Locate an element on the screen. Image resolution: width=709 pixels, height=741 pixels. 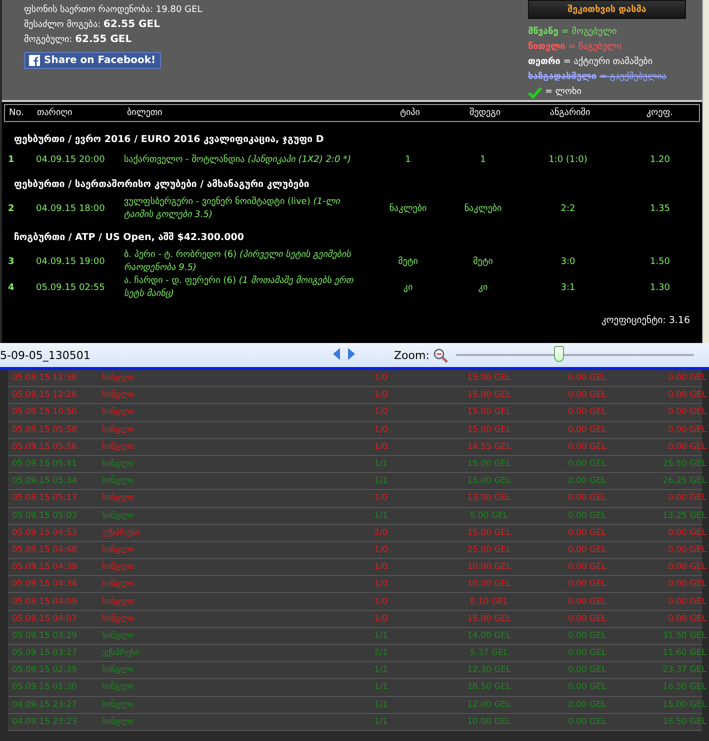
facebook-icon is located at coordinates (34, 60).